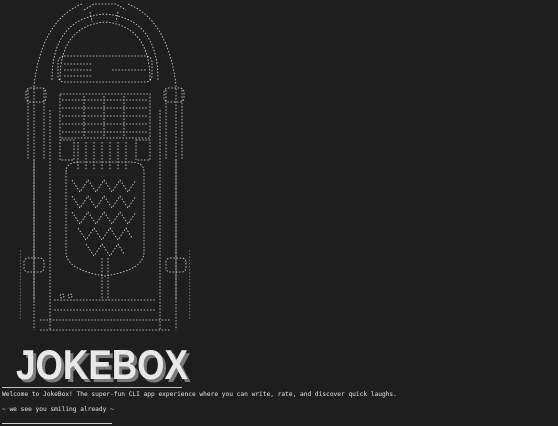 The width and height of the screenshot is (558, 426). I want to click on tagline-message: ~ we see you smiling already ~, so click(58, 409).